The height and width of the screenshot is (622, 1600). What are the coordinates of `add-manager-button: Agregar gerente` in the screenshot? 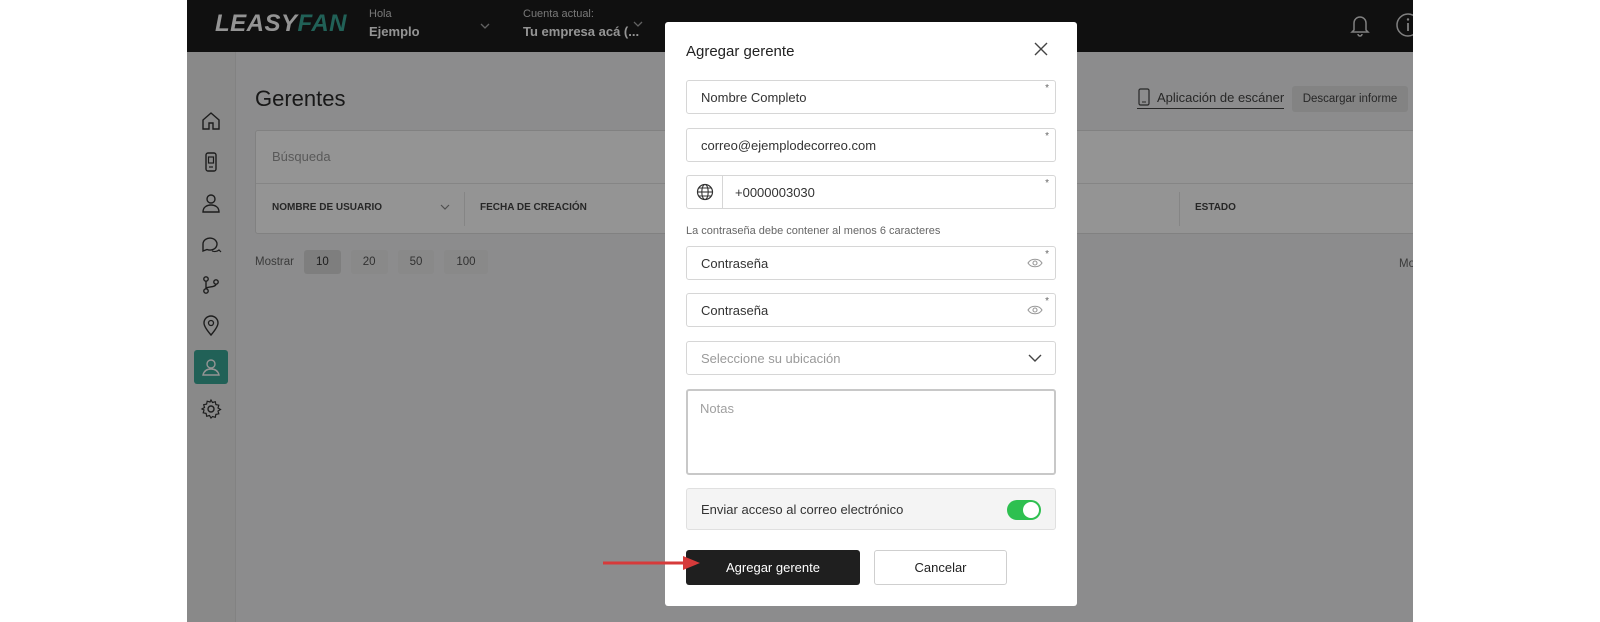 It's located at (773, 567).